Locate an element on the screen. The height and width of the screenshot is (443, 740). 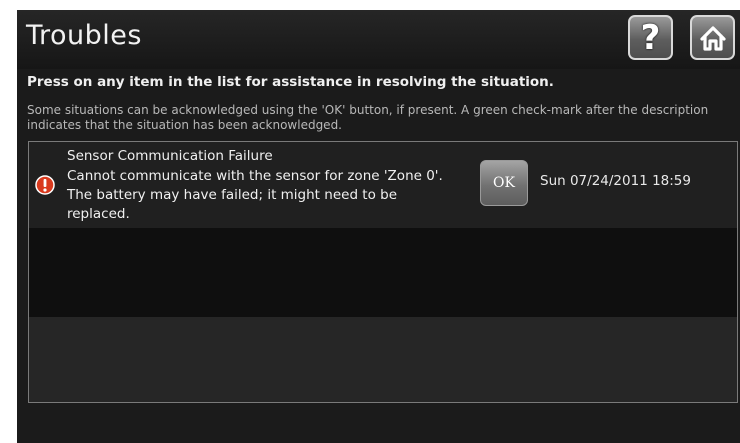
page-title: Troubles is located at coordinates (84, 35).